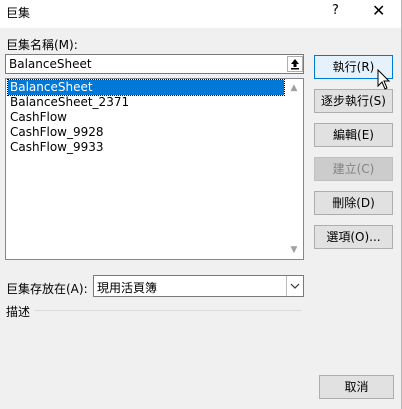 The height and width of the screenshot is (409, 402). I want to click on mouse-cursor-icon, so click(384, 79).